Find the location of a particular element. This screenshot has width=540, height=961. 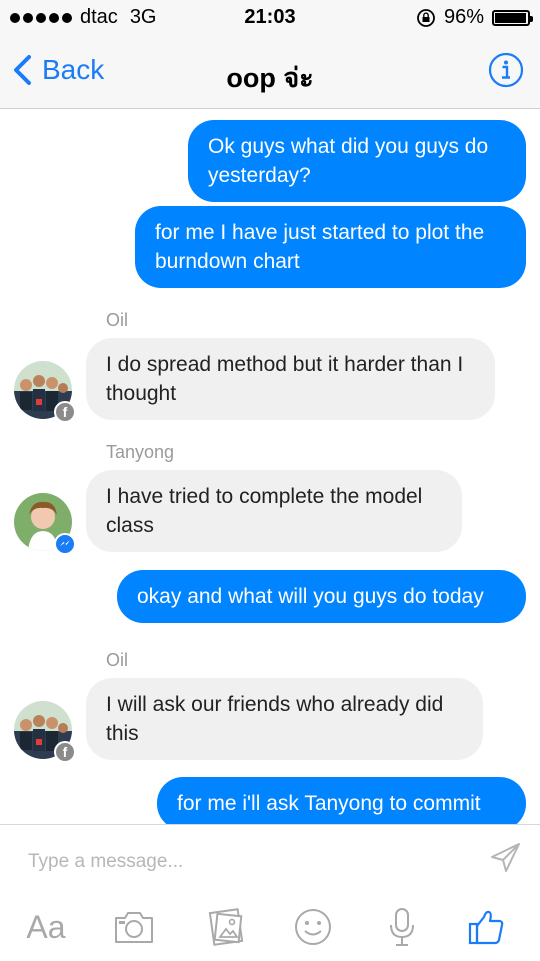

status-bar: dtac 3G 21:03 96% is located at coordinates (270, 18).